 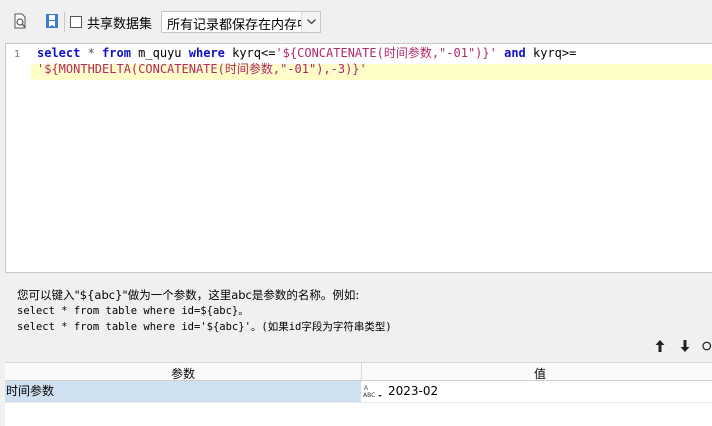 I want to click on sql-text: kyrq<=, so click(x=250, y=53).